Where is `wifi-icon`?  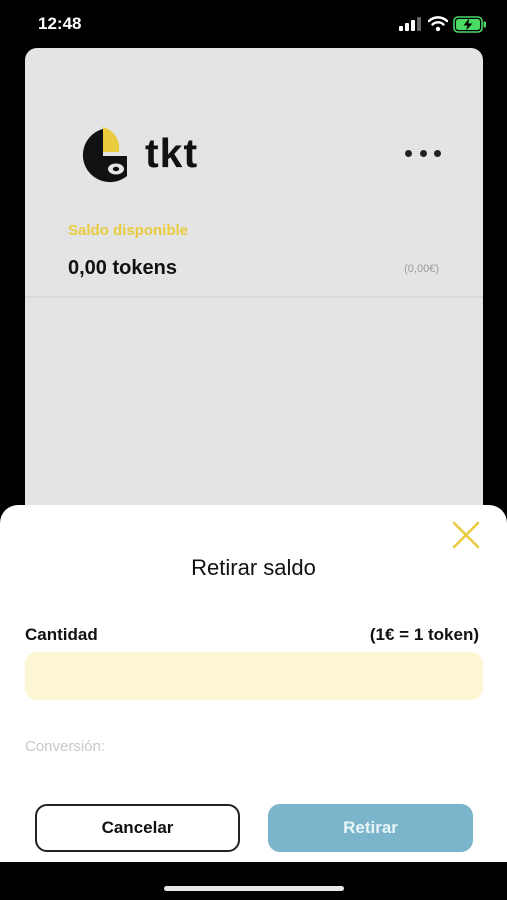 wifi-icon is located at coordinates (438, 24).